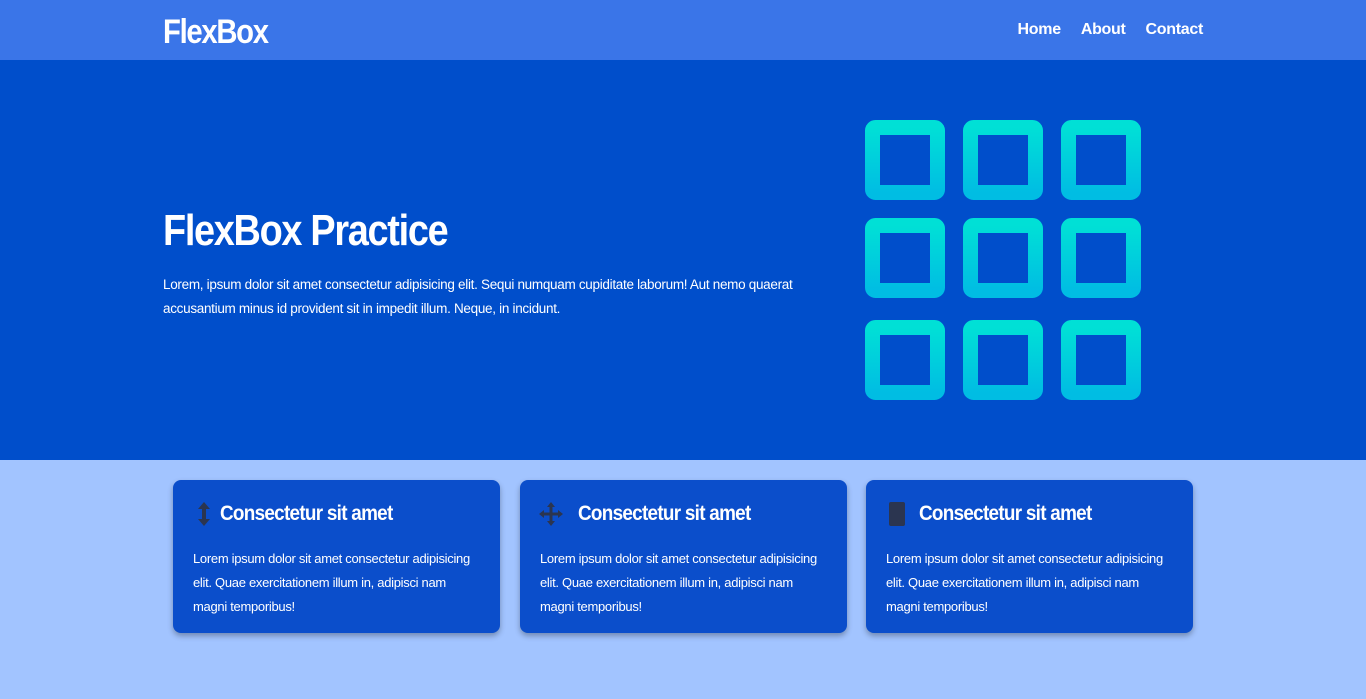 This screenshot has height=699, width=1366. I want to click on nav-links: Home About Contact, so click(1101, 30).